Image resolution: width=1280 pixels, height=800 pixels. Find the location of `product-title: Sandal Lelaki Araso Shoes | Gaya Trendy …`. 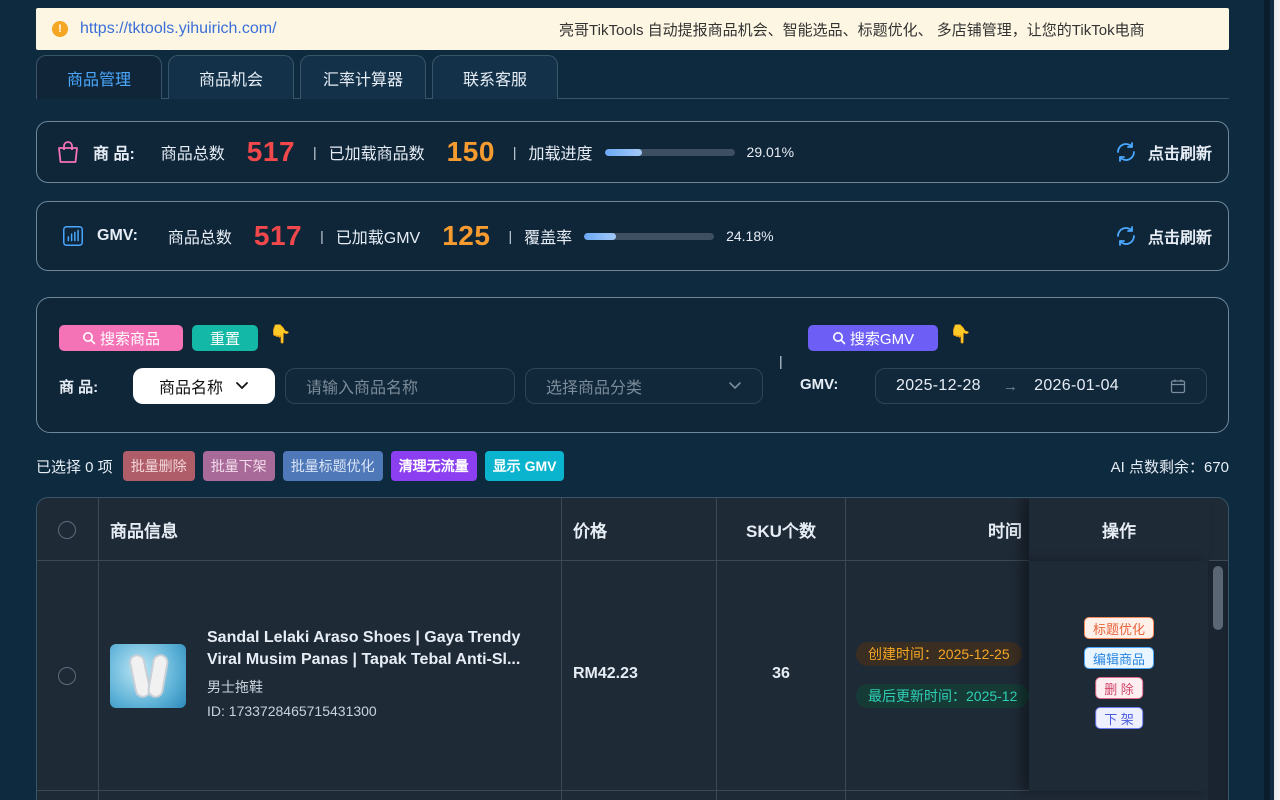

product-title: Sandal Lelaki Araso Shoes | Gaya Trendy … is located at coordinates (381, 649).